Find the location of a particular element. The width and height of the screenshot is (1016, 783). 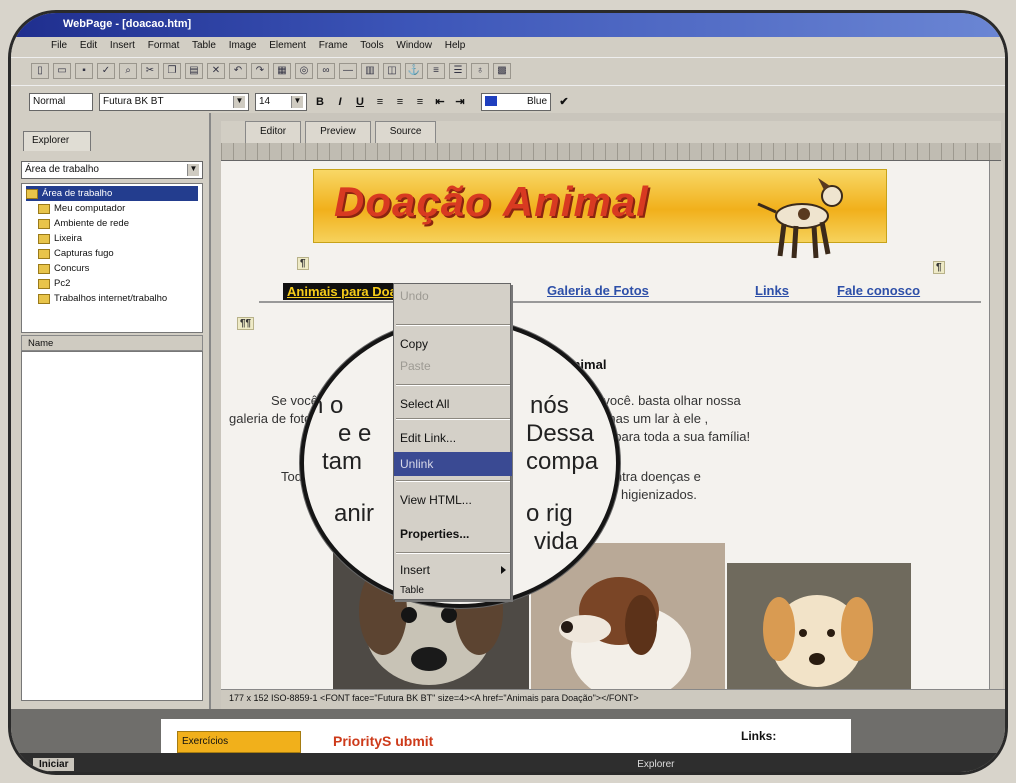

menu-window: Window is located at coordinates (414, 45).